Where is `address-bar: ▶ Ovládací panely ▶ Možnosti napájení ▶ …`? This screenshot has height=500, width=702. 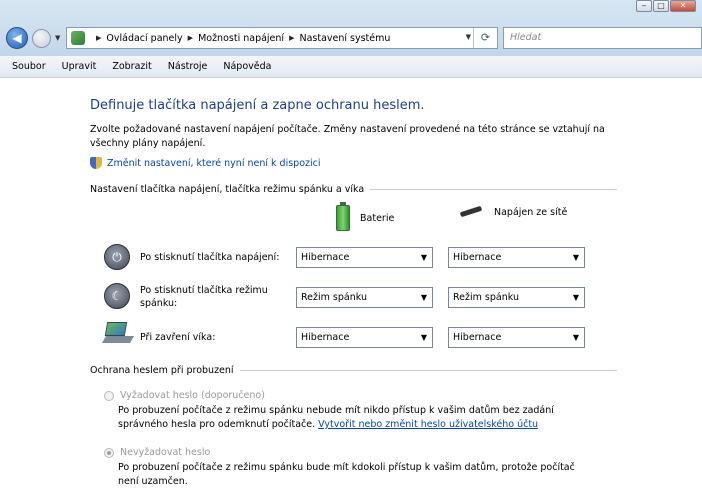
address-bar: ▶ Ovládací panely ▶ Možnosti napájení ▶ … is located at coordinates (282, 38).